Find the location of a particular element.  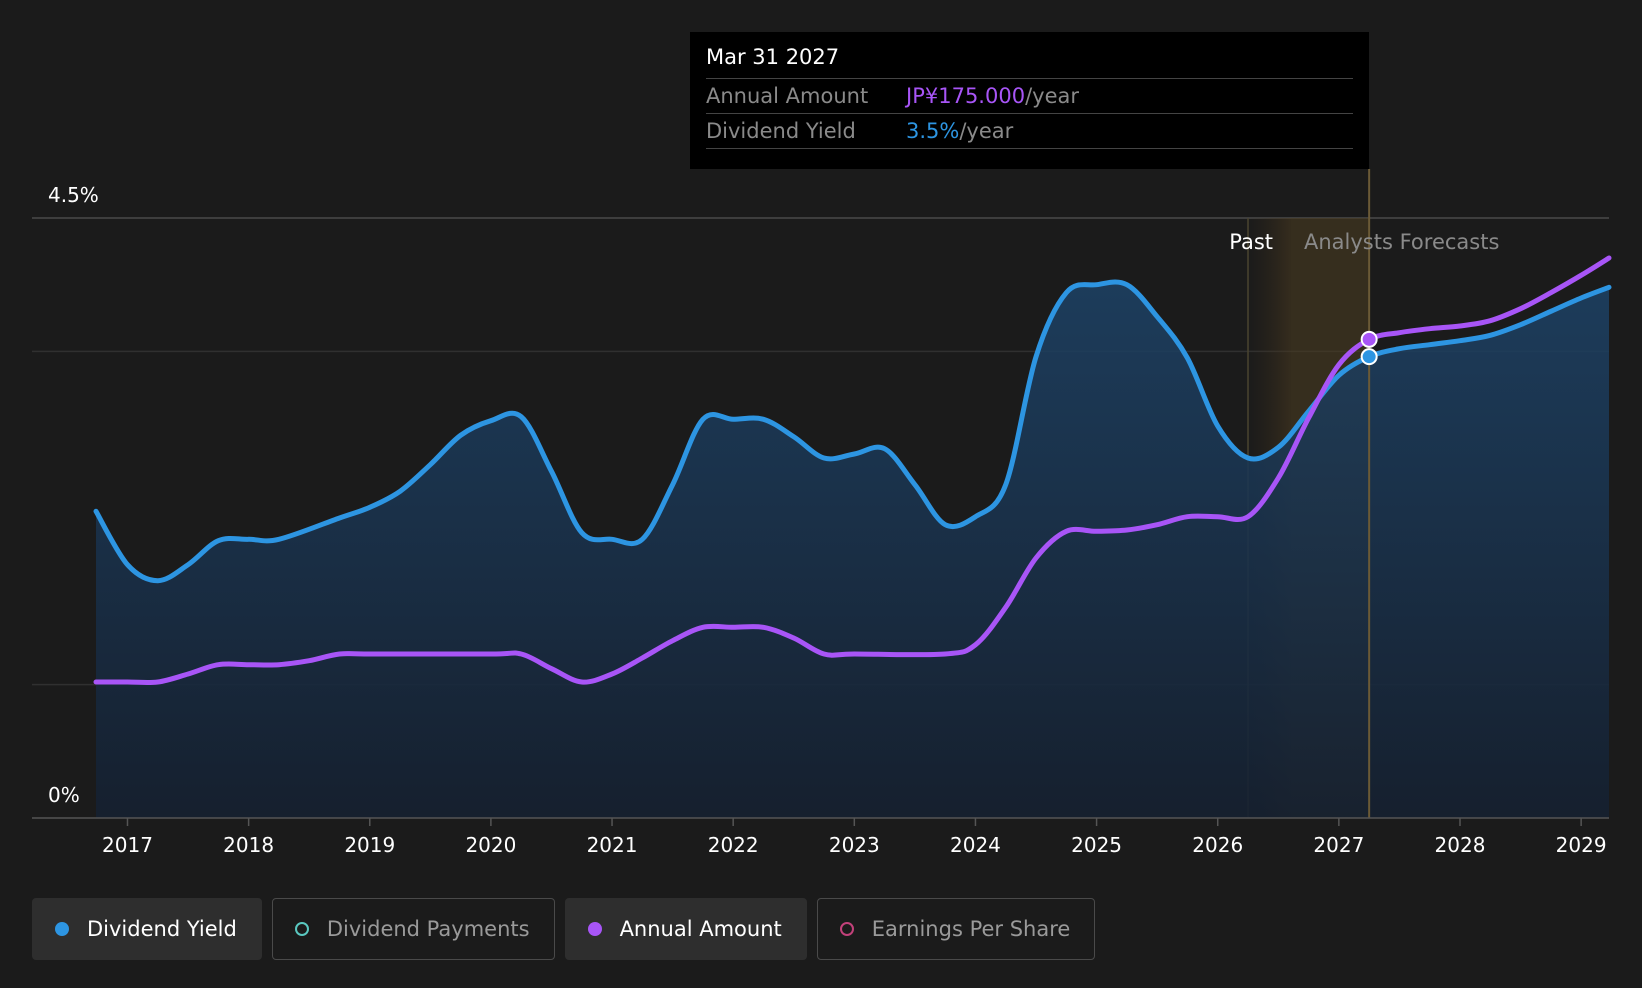

legend-dividend-payments: Dividend Payments is located at coordinates (413, 929).